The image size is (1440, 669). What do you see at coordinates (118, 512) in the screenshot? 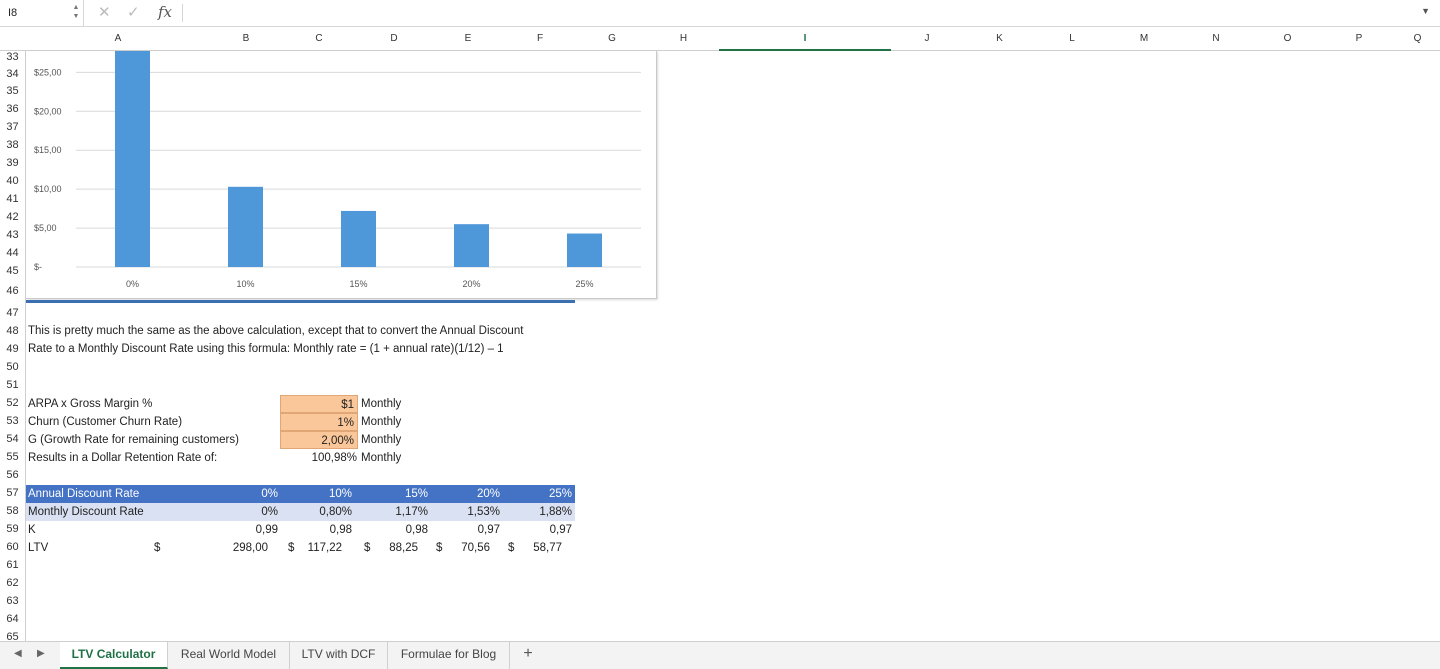
I see `monthly-rate-label: Monthly Discount Rate` at bounding box center [118, 512].